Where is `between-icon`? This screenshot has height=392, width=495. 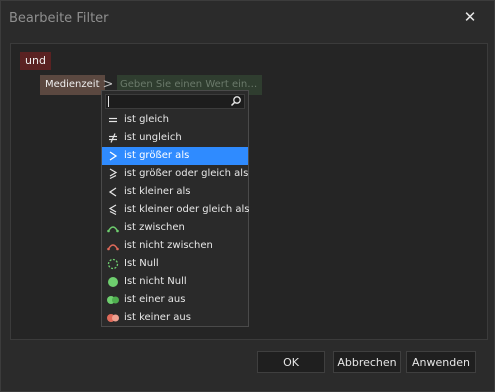 between-icon is located at coordinates (113, 229).